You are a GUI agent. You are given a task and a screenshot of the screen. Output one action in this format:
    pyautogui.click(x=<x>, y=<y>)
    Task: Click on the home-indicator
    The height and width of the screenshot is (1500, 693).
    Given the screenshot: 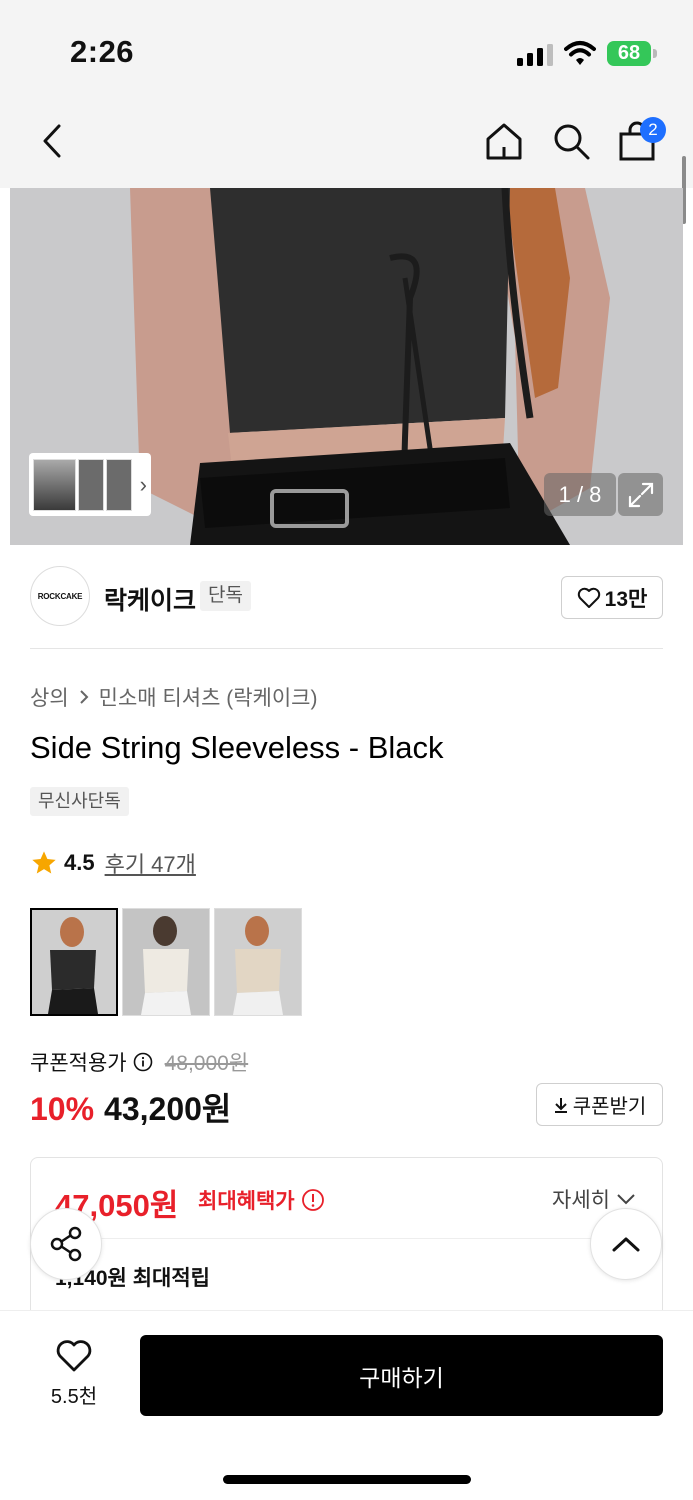 What is the action you would take?
    pyautogui.click(x=347, y=1479)
    